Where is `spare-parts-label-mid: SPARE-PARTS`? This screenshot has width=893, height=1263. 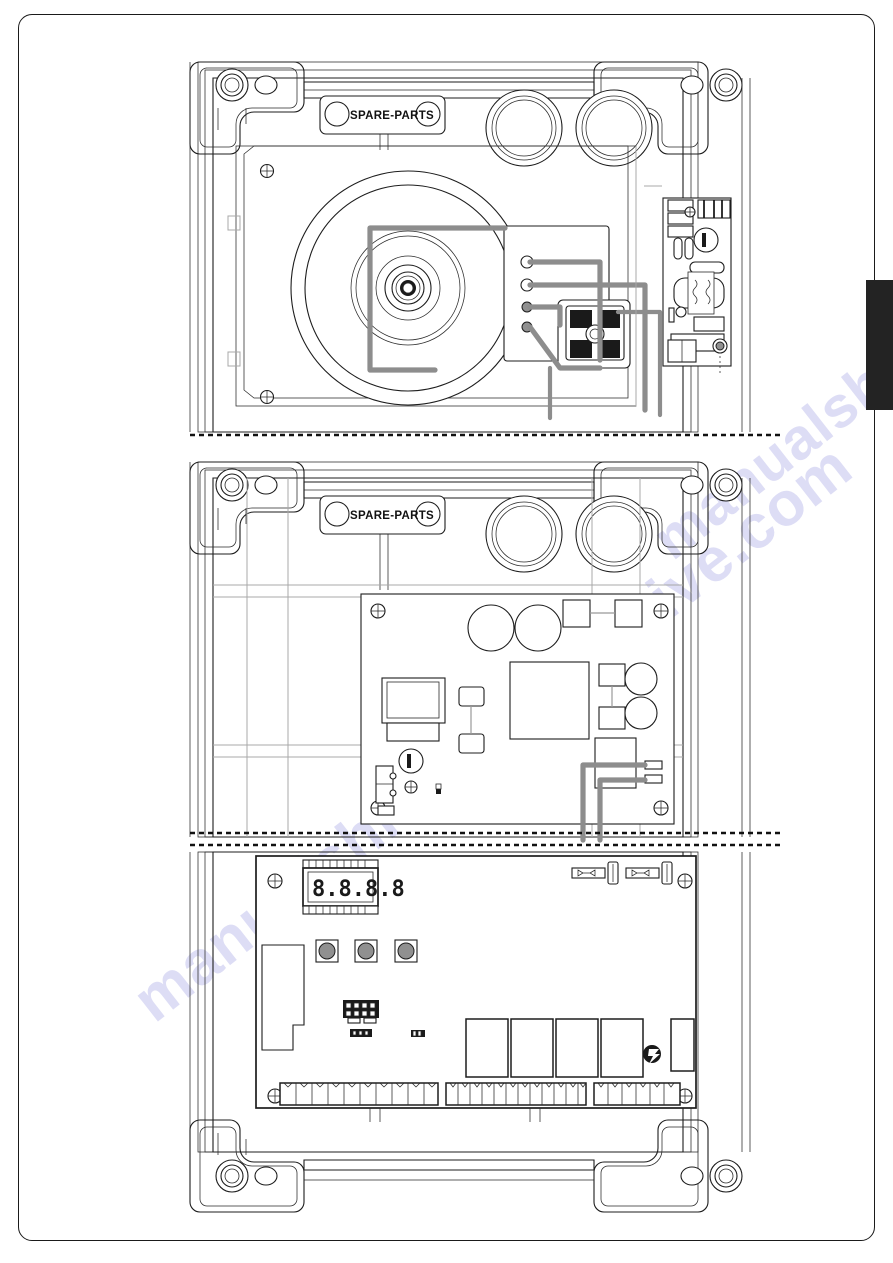
spare-parts-label-mid: SPARE-PARTS is located at coordinates (392, 516).